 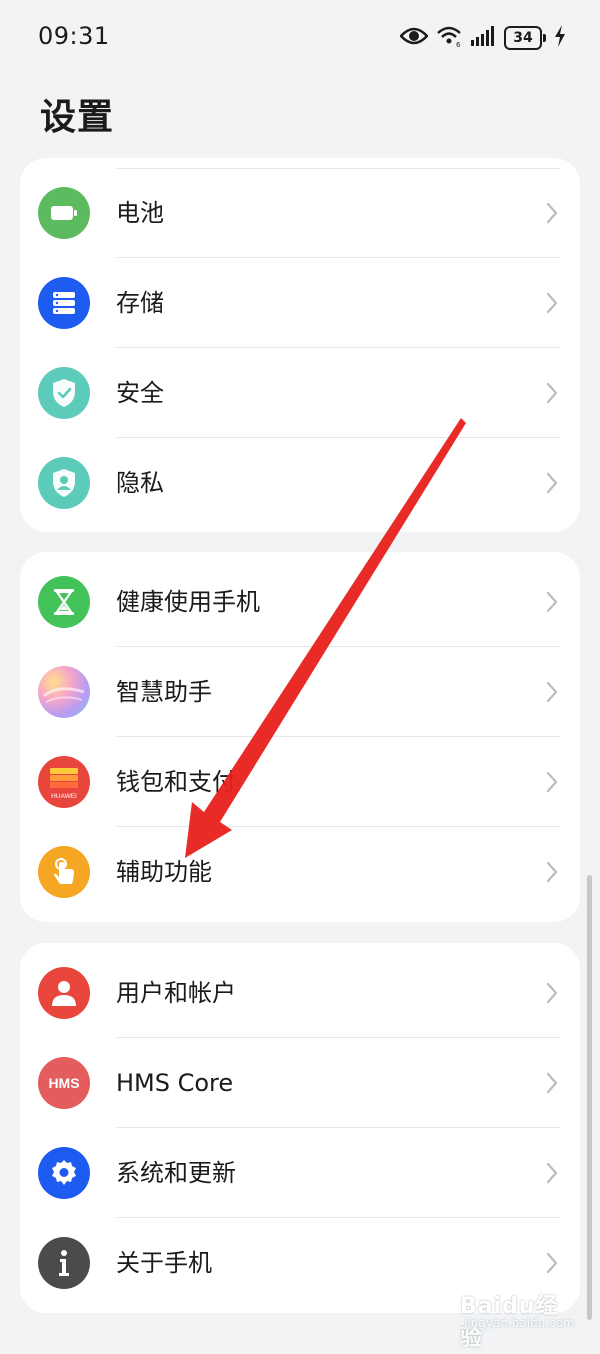 What do you see at coordinates (300, 1173) in the screenshot?
I see `settings-item-system-update: 系统和更新` at bounding box center [300, 1173].